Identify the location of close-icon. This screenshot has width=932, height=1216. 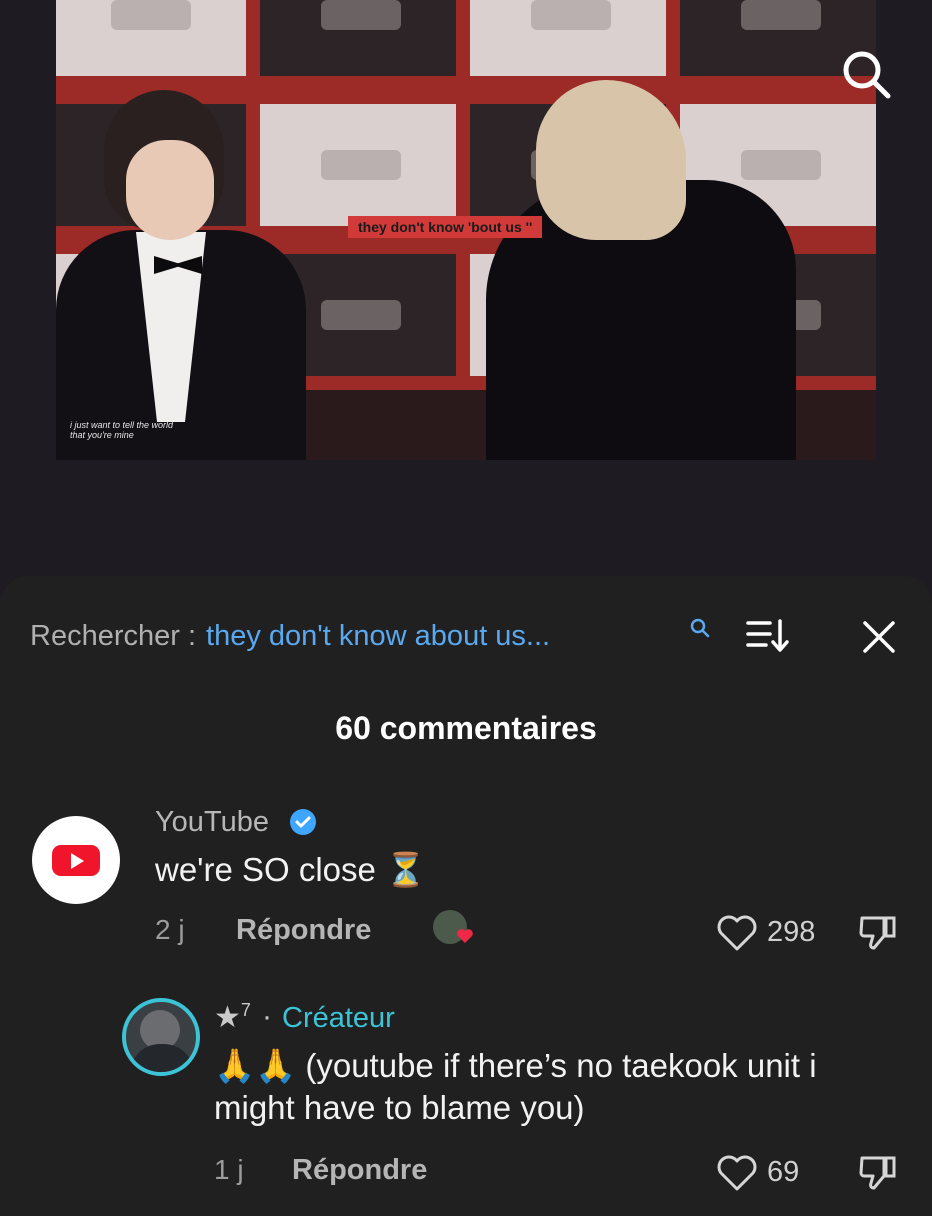
(879, 637).